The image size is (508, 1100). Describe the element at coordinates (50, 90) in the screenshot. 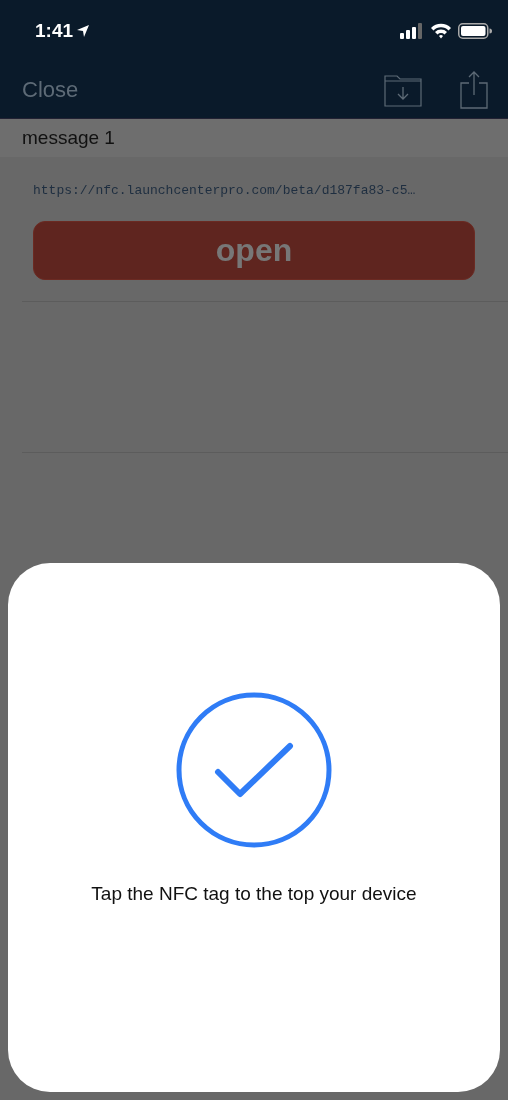

I see `close-button: Close` at that location.